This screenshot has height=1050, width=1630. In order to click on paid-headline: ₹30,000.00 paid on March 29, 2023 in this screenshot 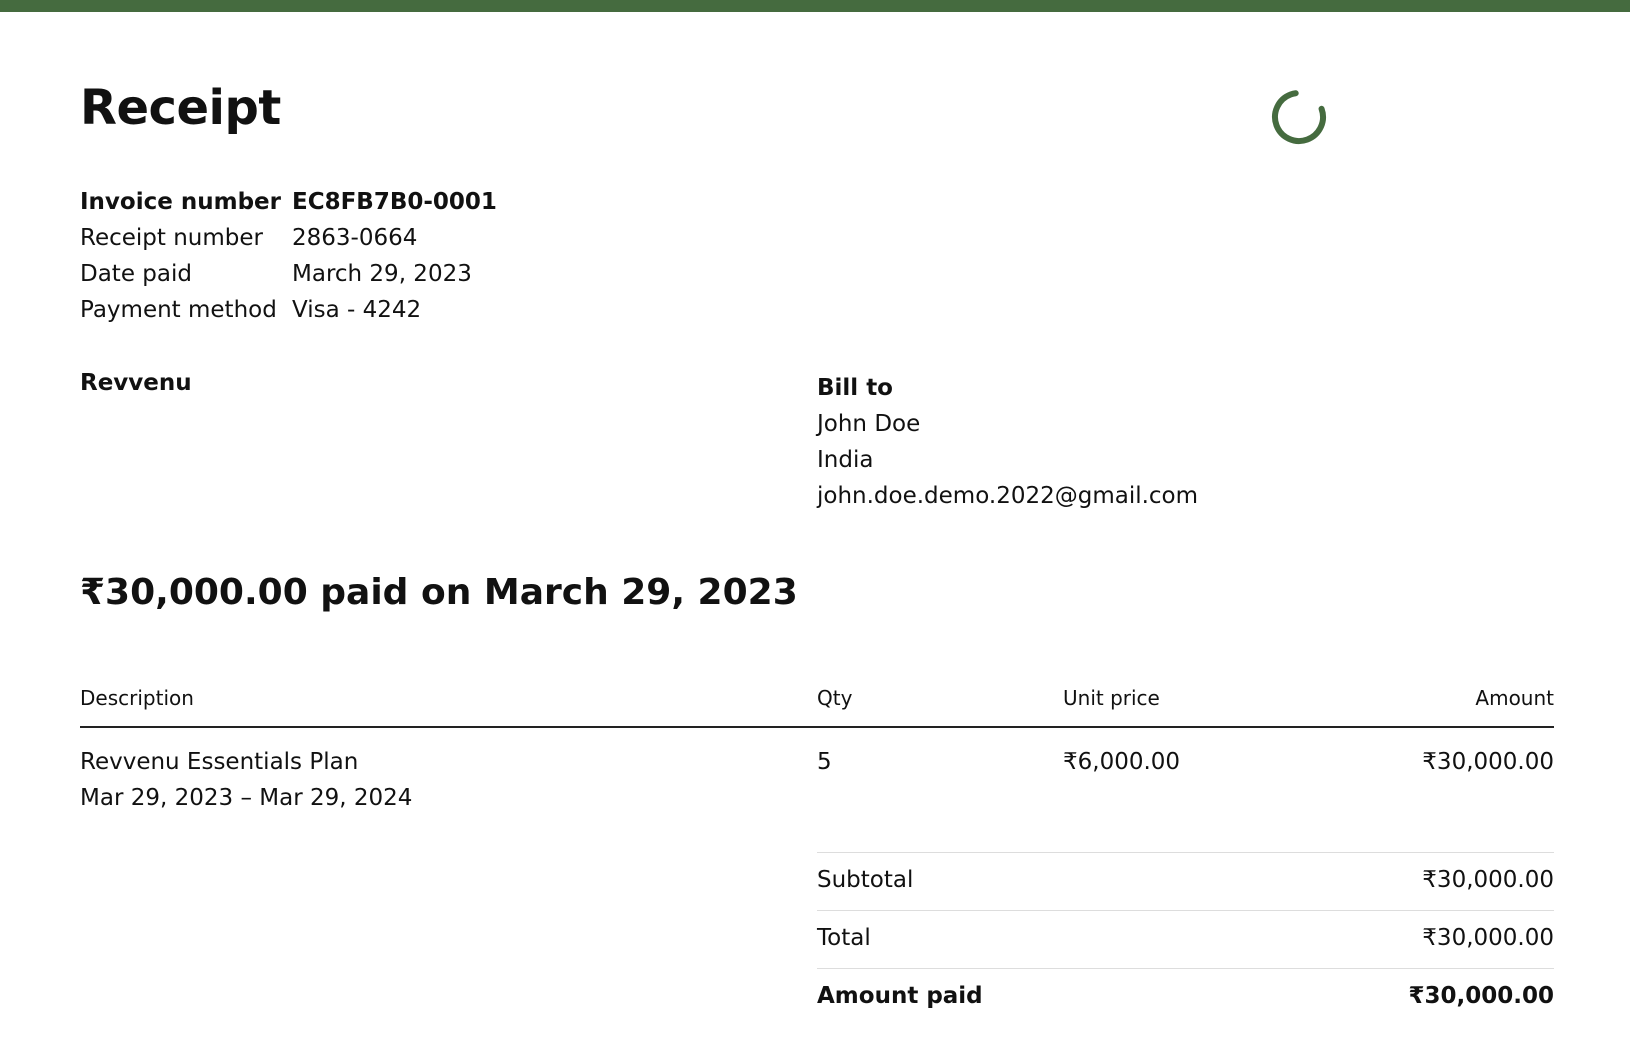, I will do `click(439, 592)`.